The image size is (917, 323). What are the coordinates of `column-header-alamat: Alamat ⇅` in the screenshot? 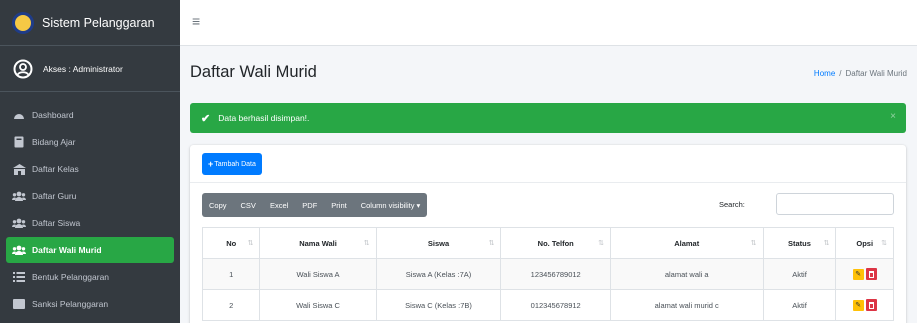 It's located at (686, 243).